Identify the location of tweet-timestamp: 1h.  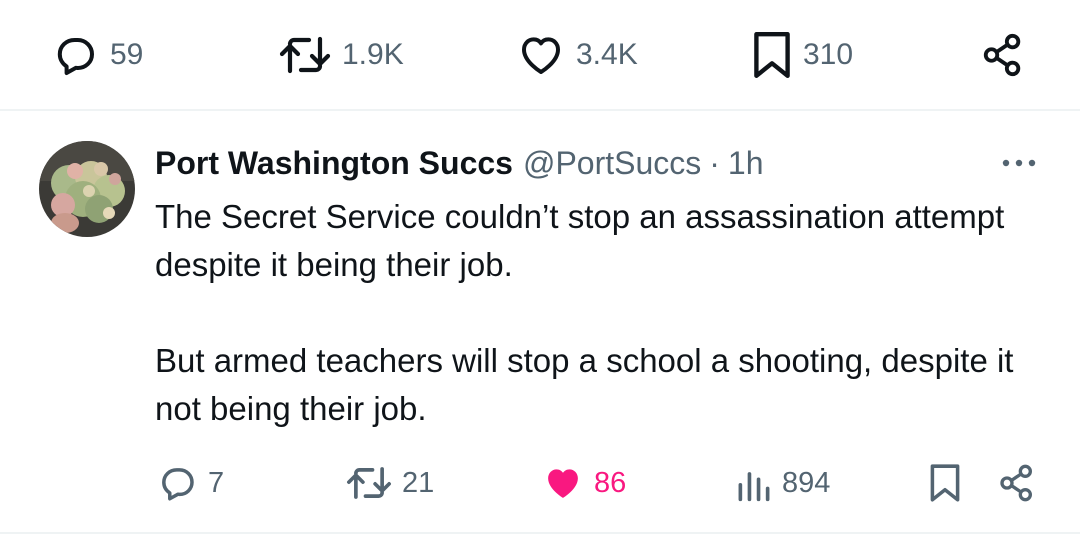
(746, 163).